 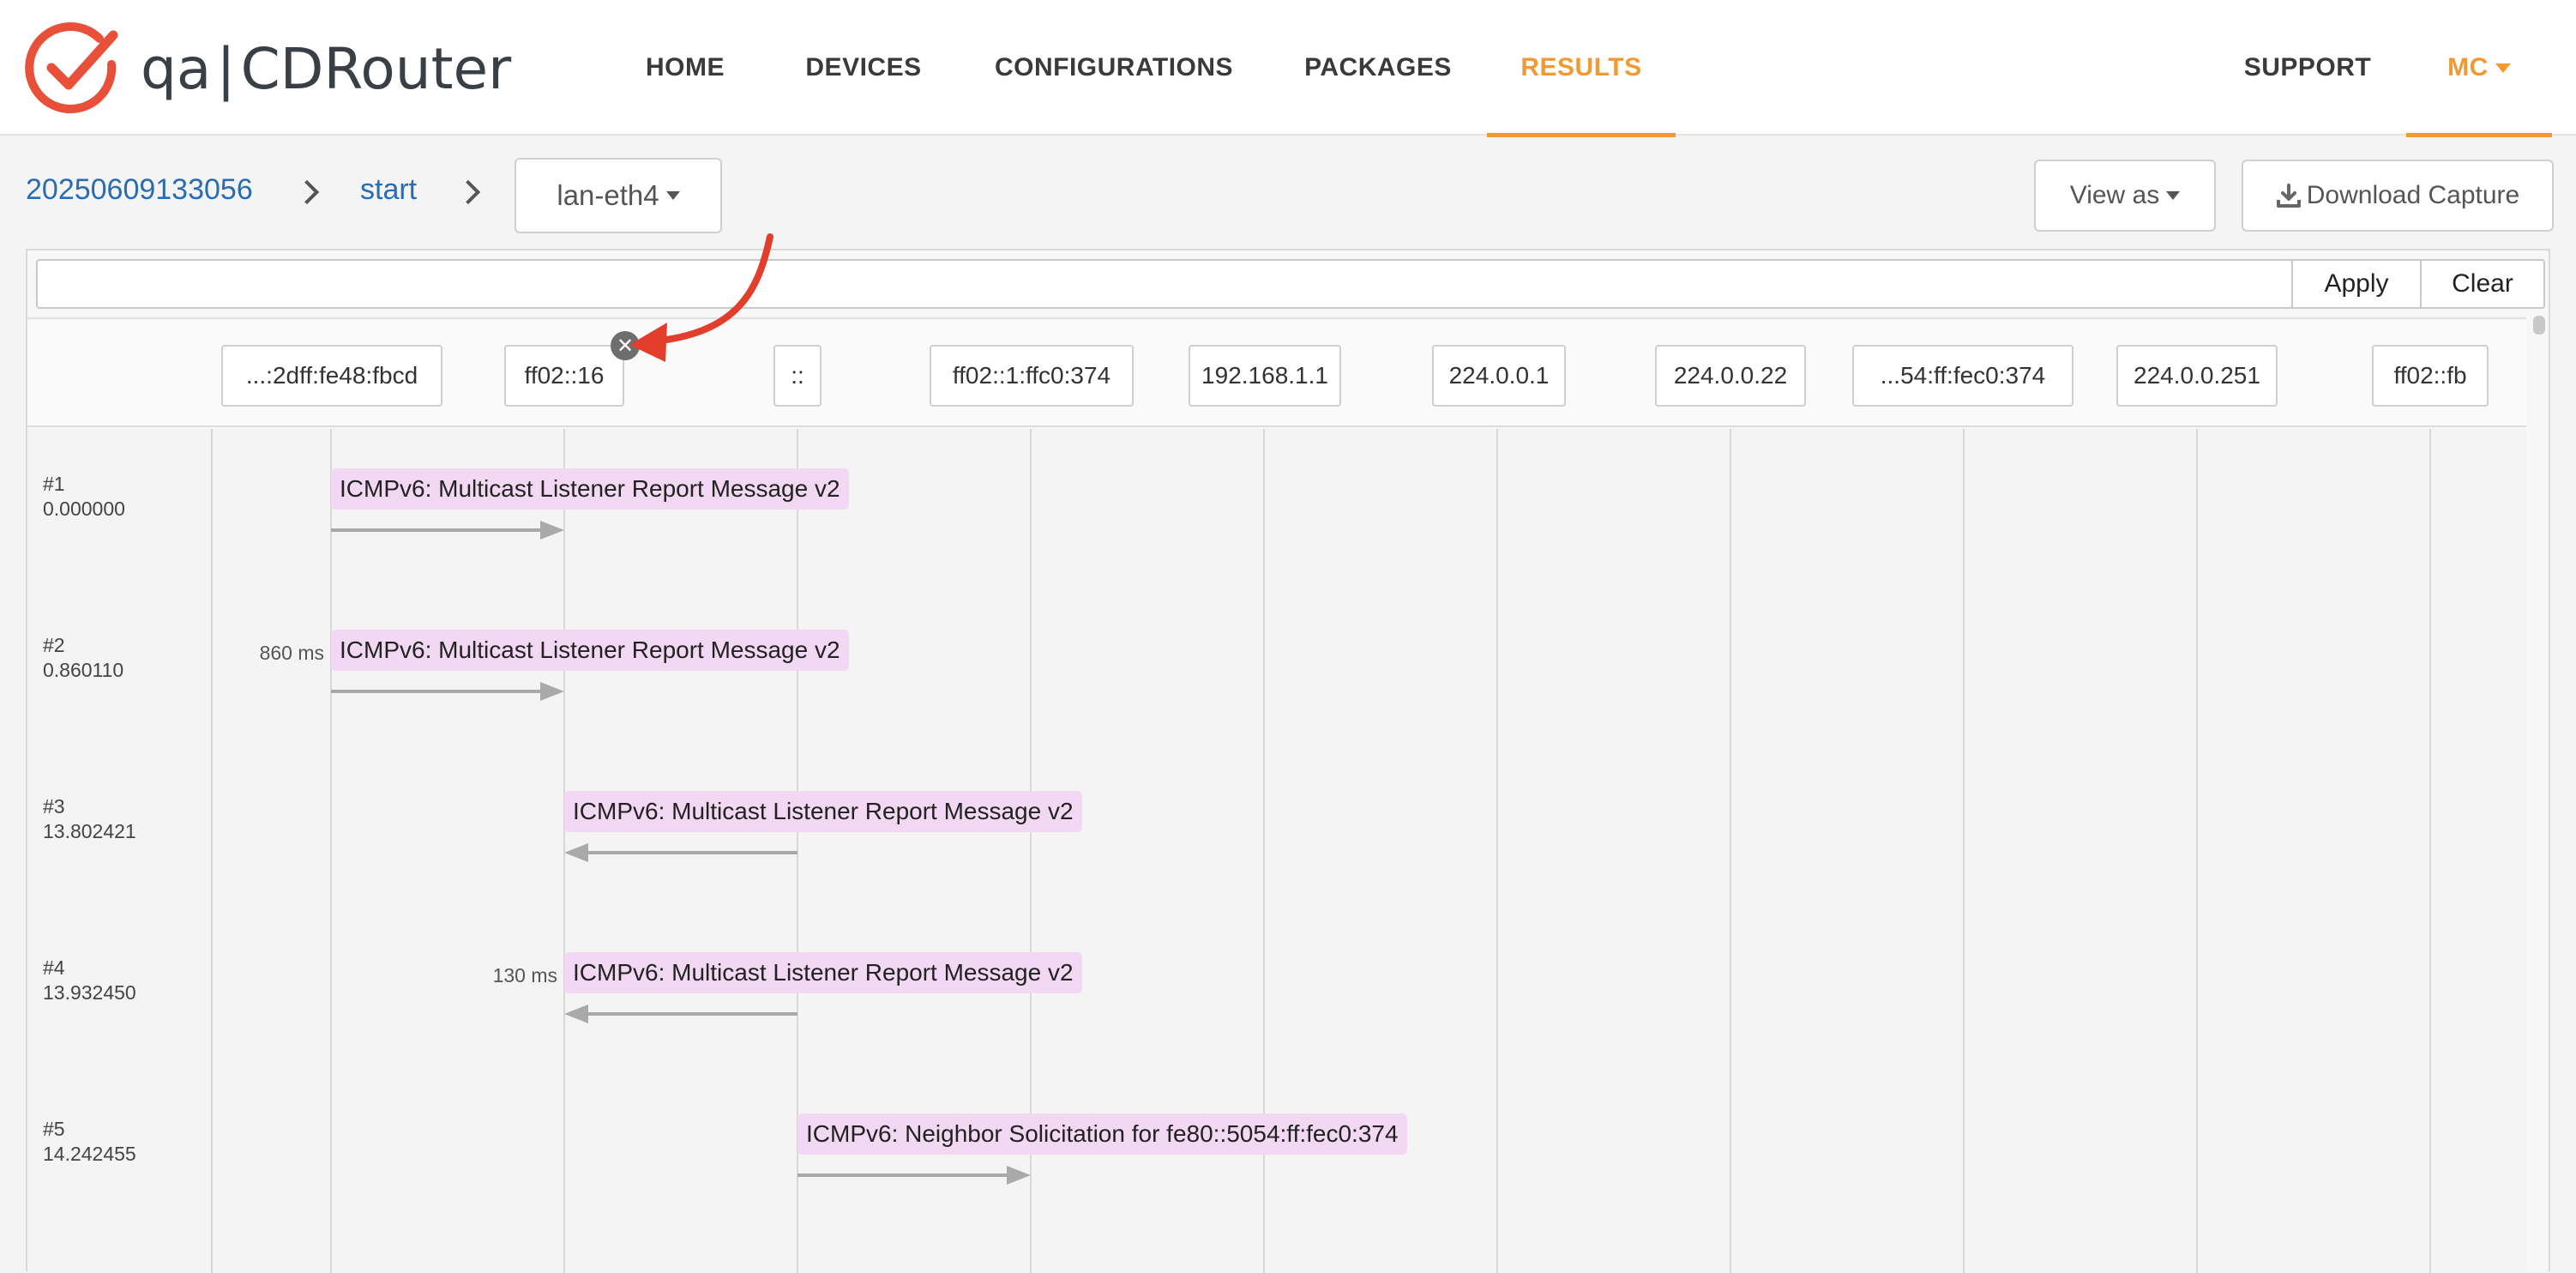 What do you see at coordinates (139, 190) in the screenshot?
I see `breadcrumb-result-link: 20250609133056` at bounding box center [139, 190].